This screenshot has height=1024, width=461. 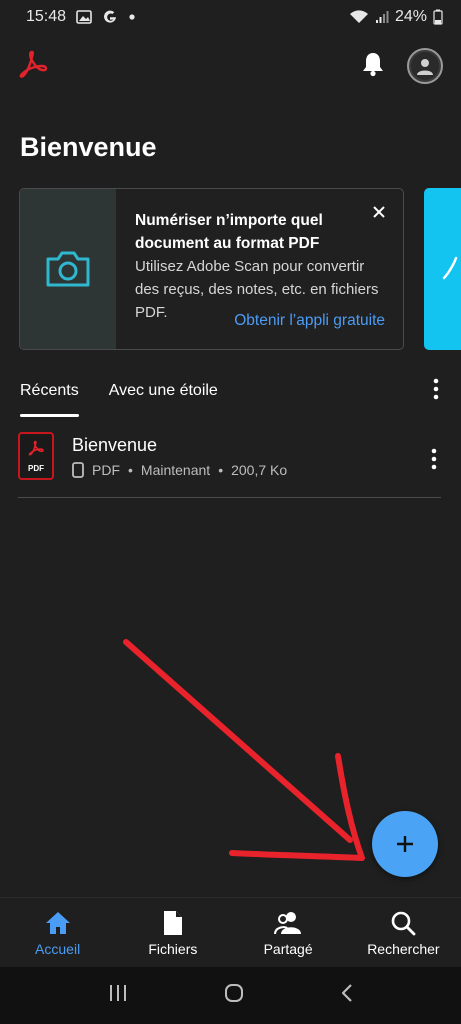 I want to click on phone-icon, so click(x=78, y=470).